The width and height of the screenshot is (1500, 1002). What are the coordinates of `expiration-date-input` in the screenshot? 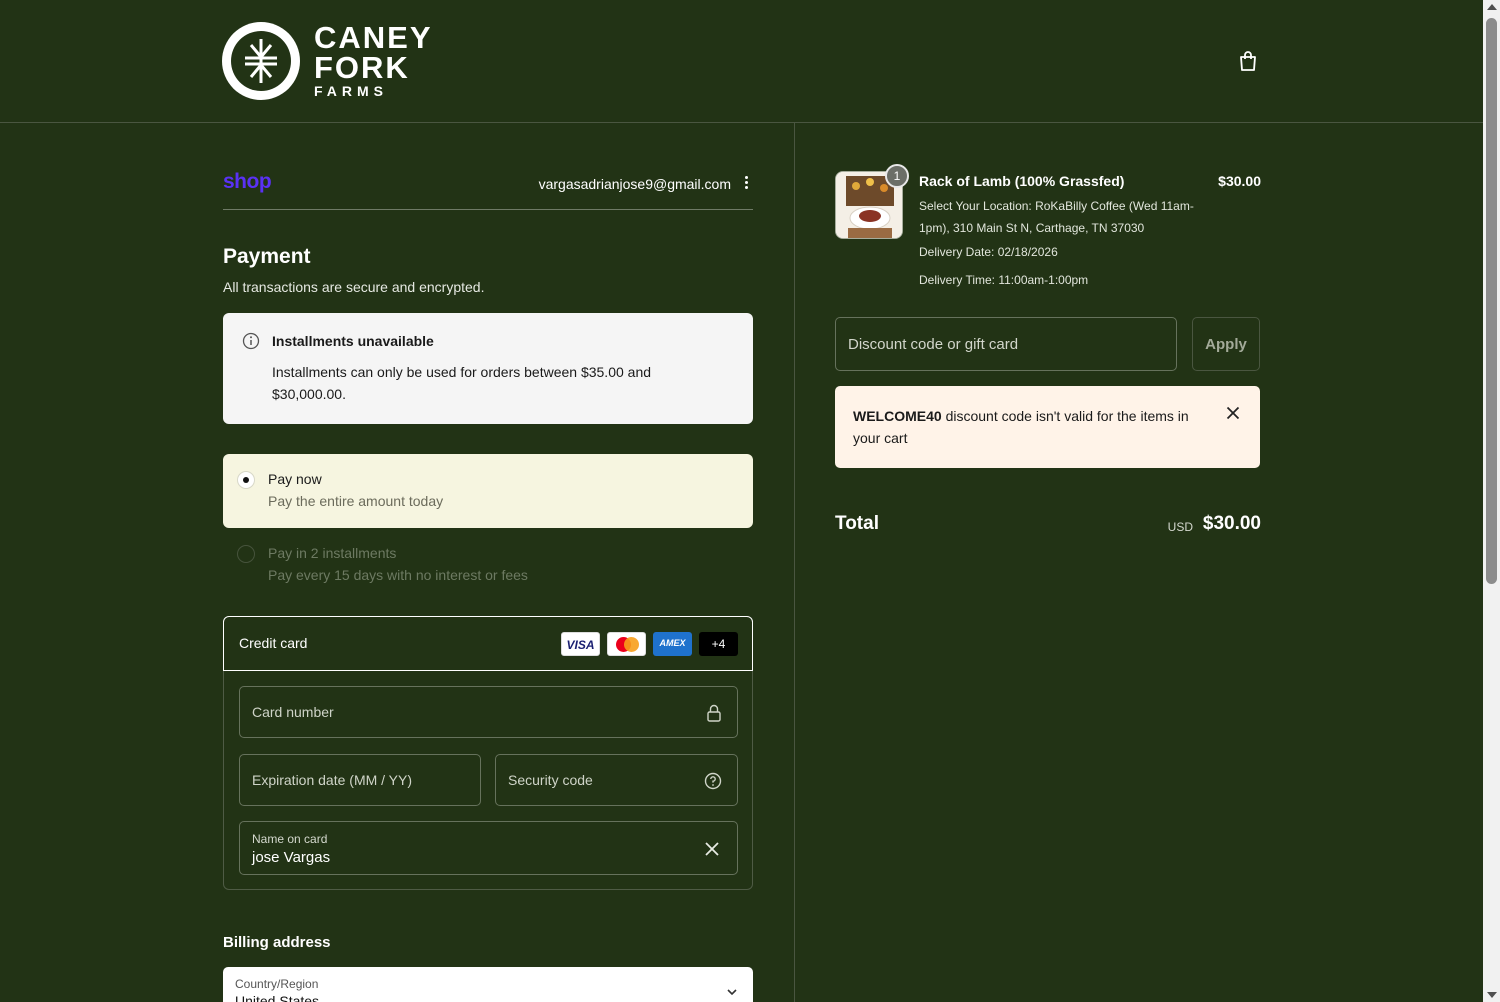 It's located at (360, 780).